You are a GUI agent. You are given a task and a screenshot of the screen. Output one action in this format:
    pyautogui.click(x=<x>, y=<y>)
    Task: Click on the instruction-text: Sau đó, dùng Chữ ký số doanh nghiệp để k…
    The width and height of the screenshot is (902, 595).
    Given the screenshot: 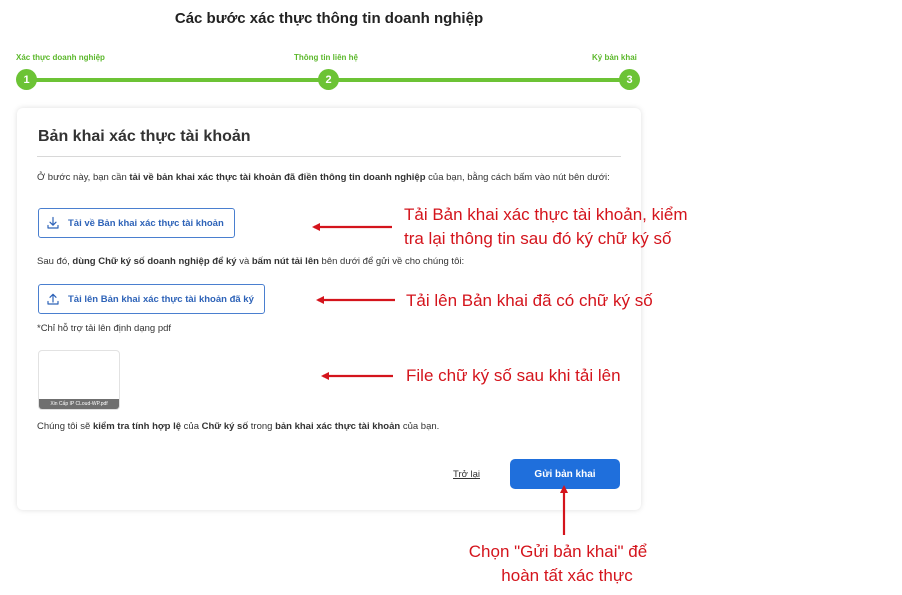 What is the action you would take?
    pyautogui.click(x=251, y=261)
    